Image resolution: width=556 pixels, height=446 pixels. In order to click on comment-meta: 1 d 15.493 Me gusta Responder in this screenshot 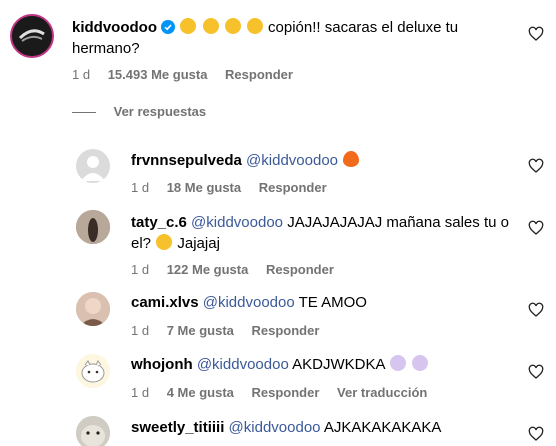, I will do `click(182, 74)`.